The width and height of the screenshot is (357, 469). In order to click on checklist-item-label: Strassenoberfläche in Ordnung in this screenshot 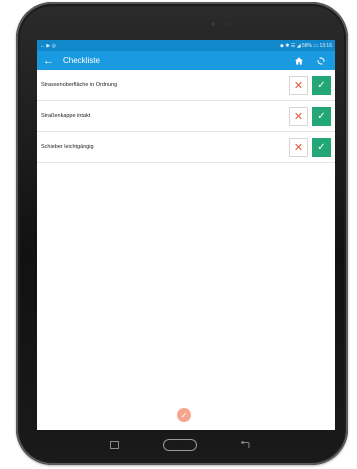, I will do `click(79, 85)`.